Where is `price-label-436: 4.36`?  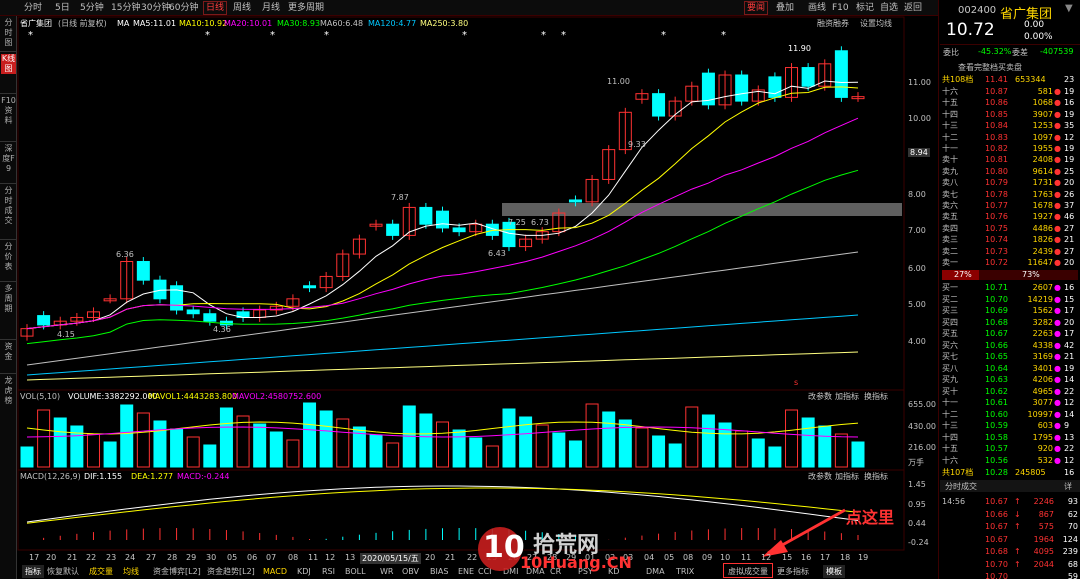
price-label-436: 4.36 is located at coordinates (222, 329).